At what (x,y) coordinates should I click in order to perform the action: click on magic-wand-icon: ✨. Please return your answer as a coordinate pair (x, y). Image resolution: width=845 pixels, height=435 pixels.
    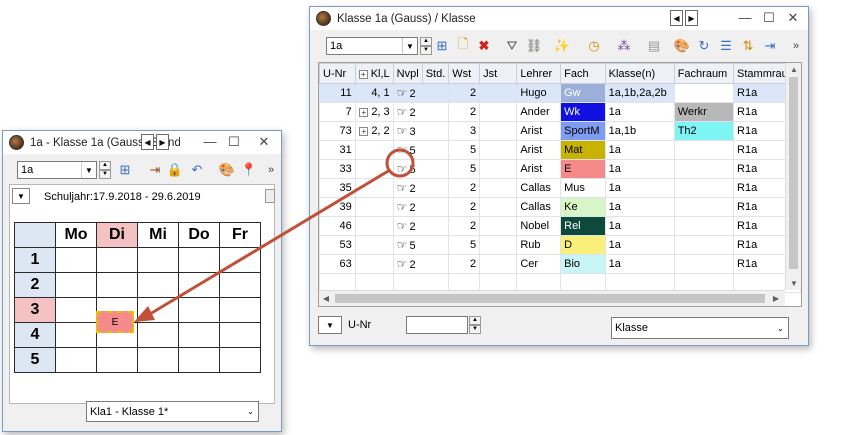
    Looking at the image, I should click on (562, 46).